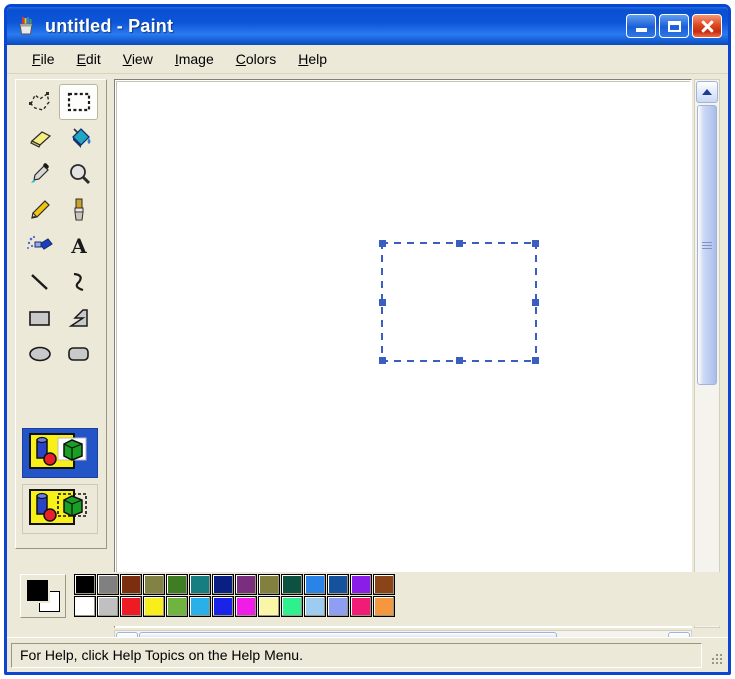  Describe the element at coordinates (707, 92) in the screenshot. I see `scroll-up-button` at that location.